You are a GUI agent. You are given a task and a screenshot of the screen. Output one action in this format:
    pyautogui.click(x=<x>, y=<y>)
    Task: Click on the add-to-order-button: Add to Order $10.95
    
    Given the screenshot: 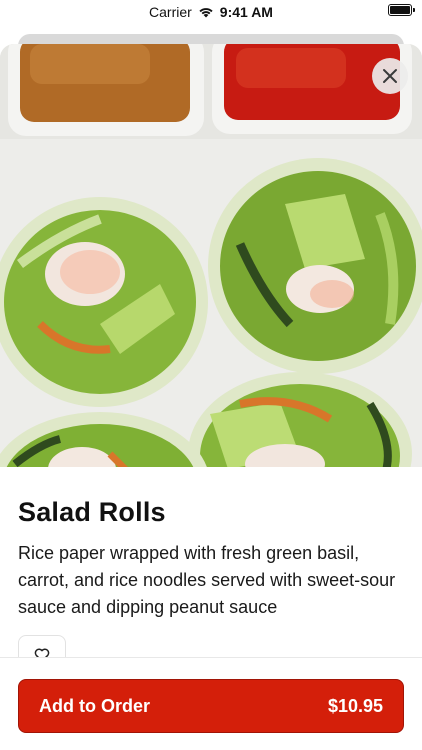 What is the action you would take?
    pyautogui.click(x=211, y=706)
    